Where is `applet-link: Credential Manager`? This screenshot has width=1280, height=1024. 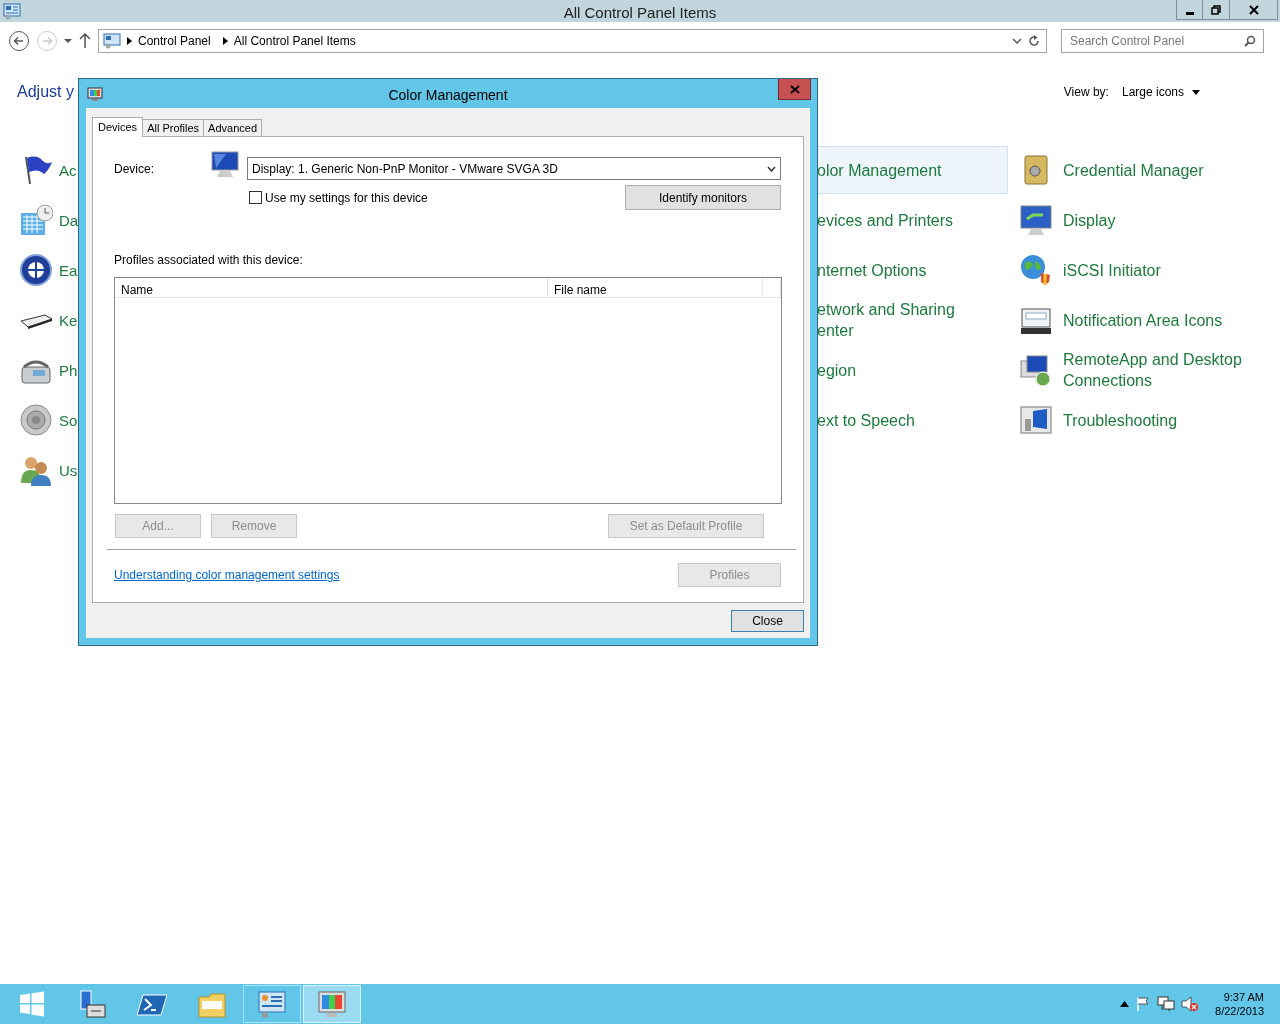
applet-link: Credential Manager is located at coordinates (1149, 170).